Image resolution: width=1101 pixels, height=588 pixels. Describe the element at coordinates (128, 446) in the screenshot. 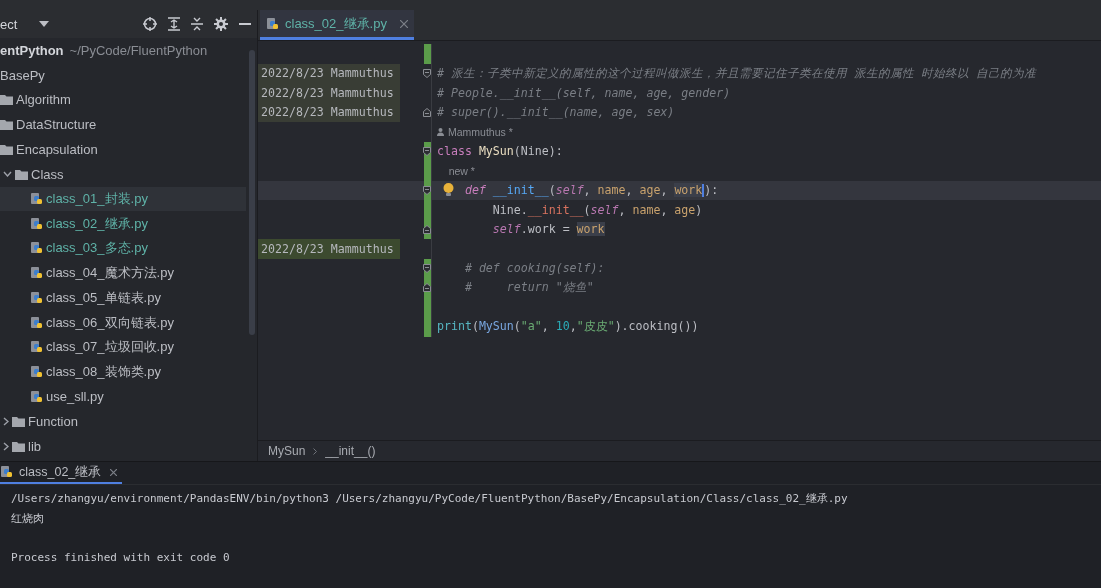

I see `tree-item: lib` at that location.